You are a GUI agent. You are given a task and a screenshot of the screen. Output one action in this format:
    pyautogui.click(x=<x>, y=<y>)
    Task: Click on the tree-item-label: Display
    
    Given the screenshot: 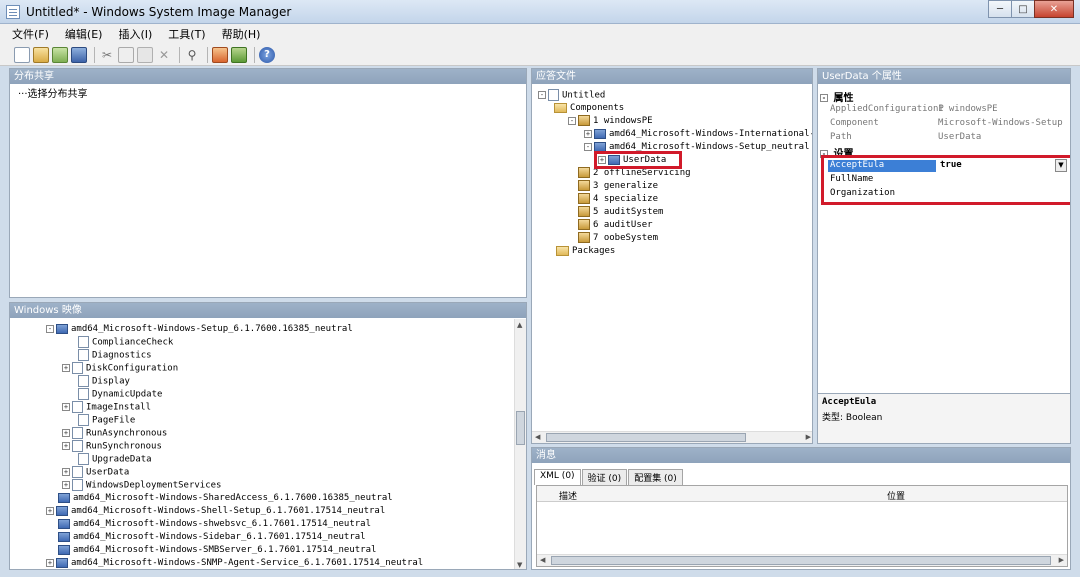 What is the action you would take?
    pyautogui.click(x=111, y=381)
    